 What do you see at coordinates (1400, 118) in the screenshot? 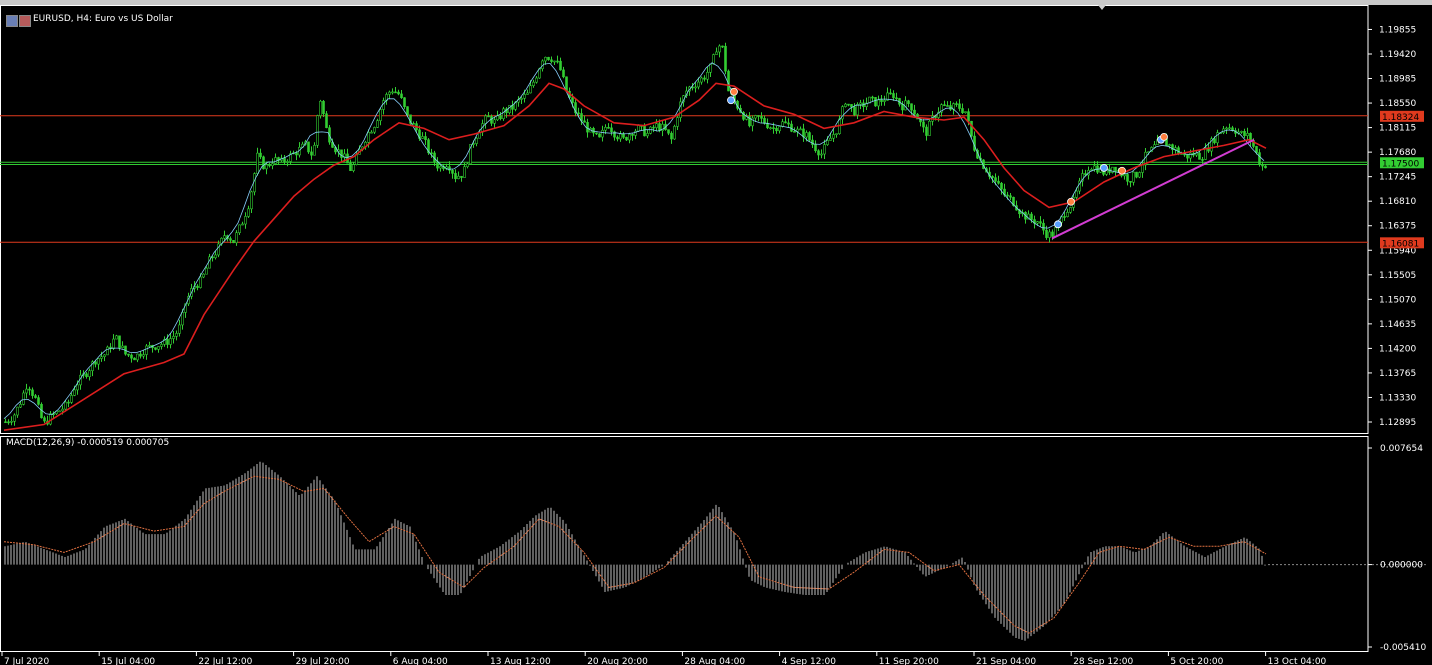
I see `level-price-label: 1.18324` at bounding box center [1400, 118].